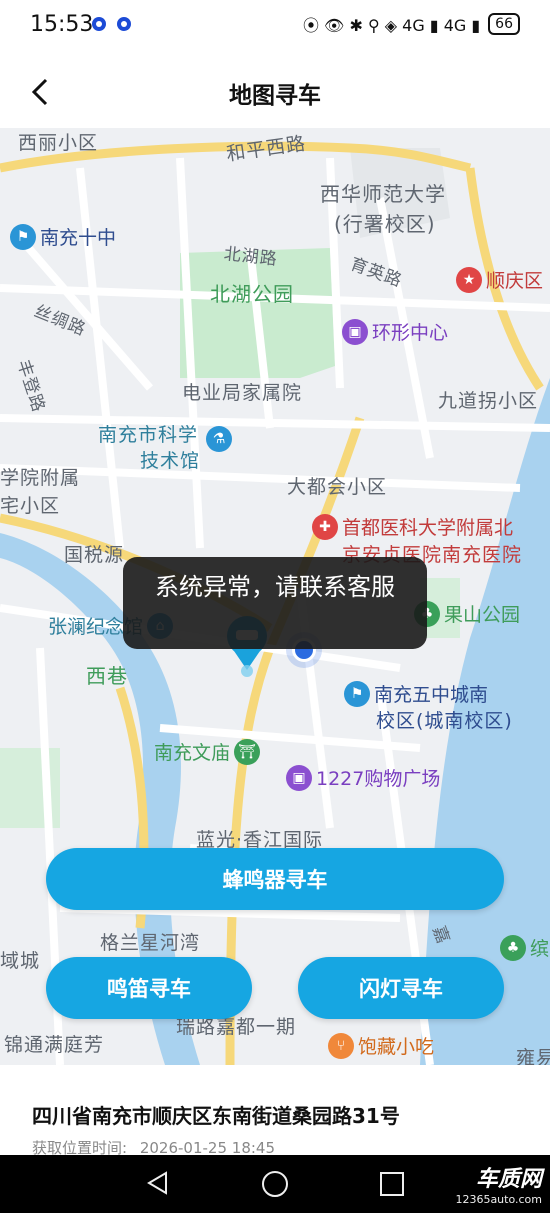 Image resolution: width=550 pixels, height=1213 pixels. I want to click on map-label-xueyuan-sub: 宅小区, so click(30, 506).